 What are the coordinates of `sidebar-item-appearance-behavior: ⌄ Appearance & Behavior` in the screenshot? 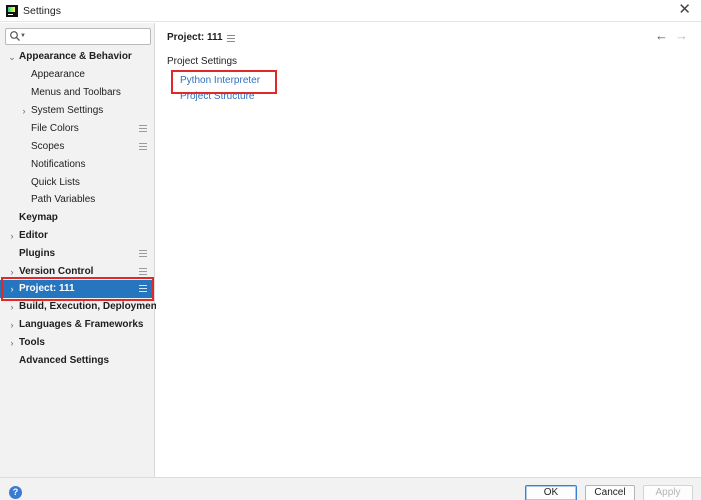 It's located at (77, 57).